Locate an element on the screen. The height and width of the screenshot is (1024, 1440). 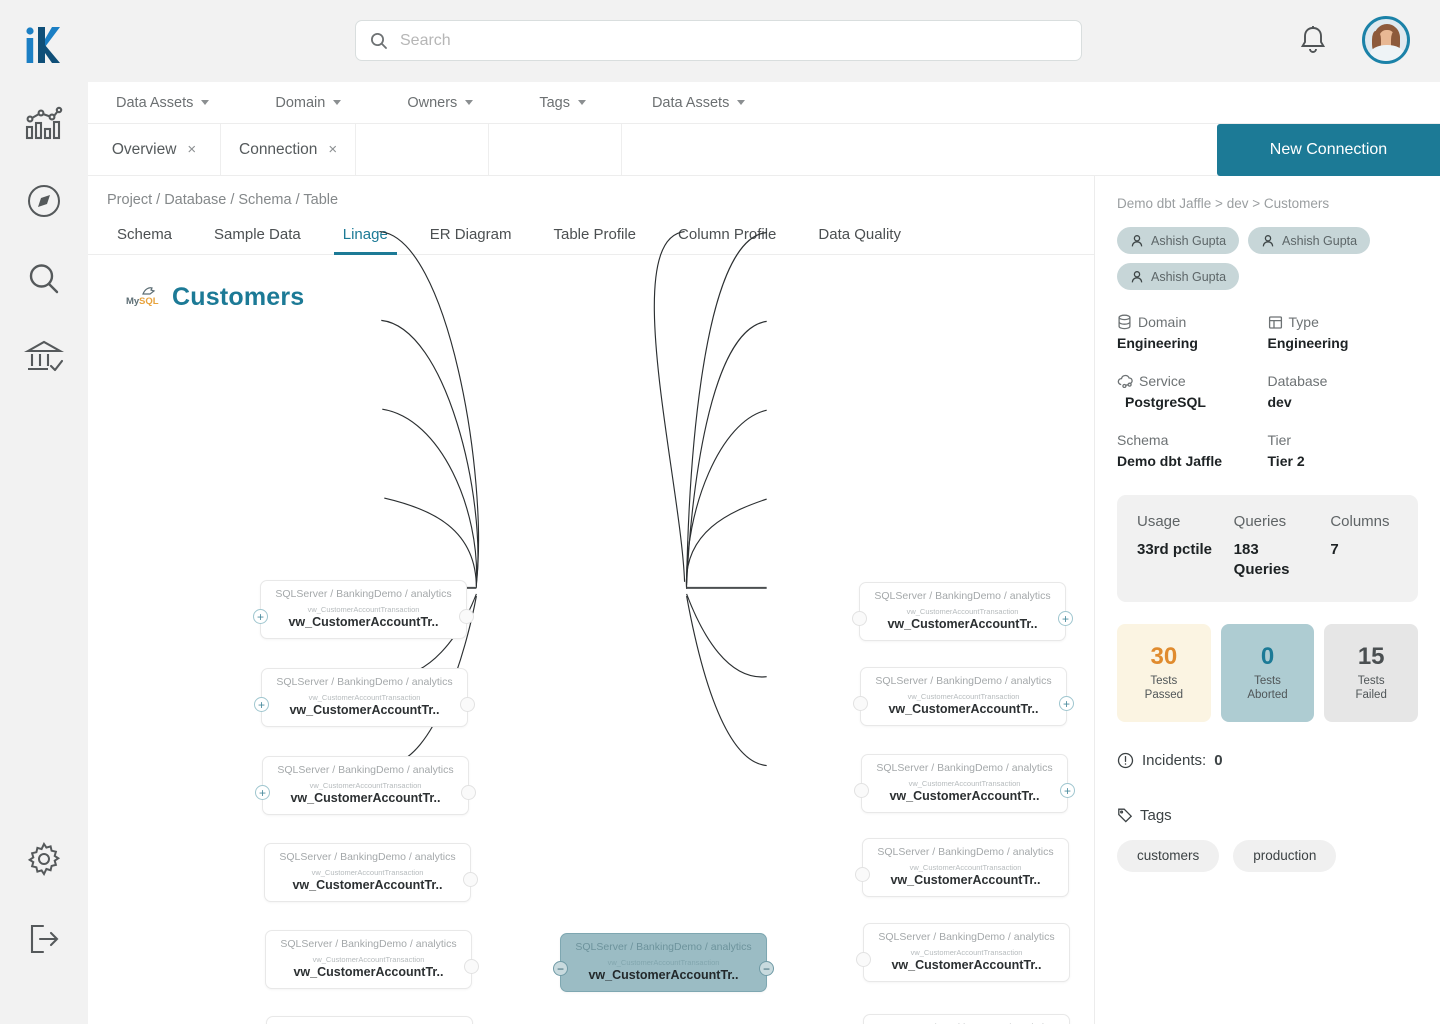
tab-connection: Connection × is located at coordinates (289, 149).